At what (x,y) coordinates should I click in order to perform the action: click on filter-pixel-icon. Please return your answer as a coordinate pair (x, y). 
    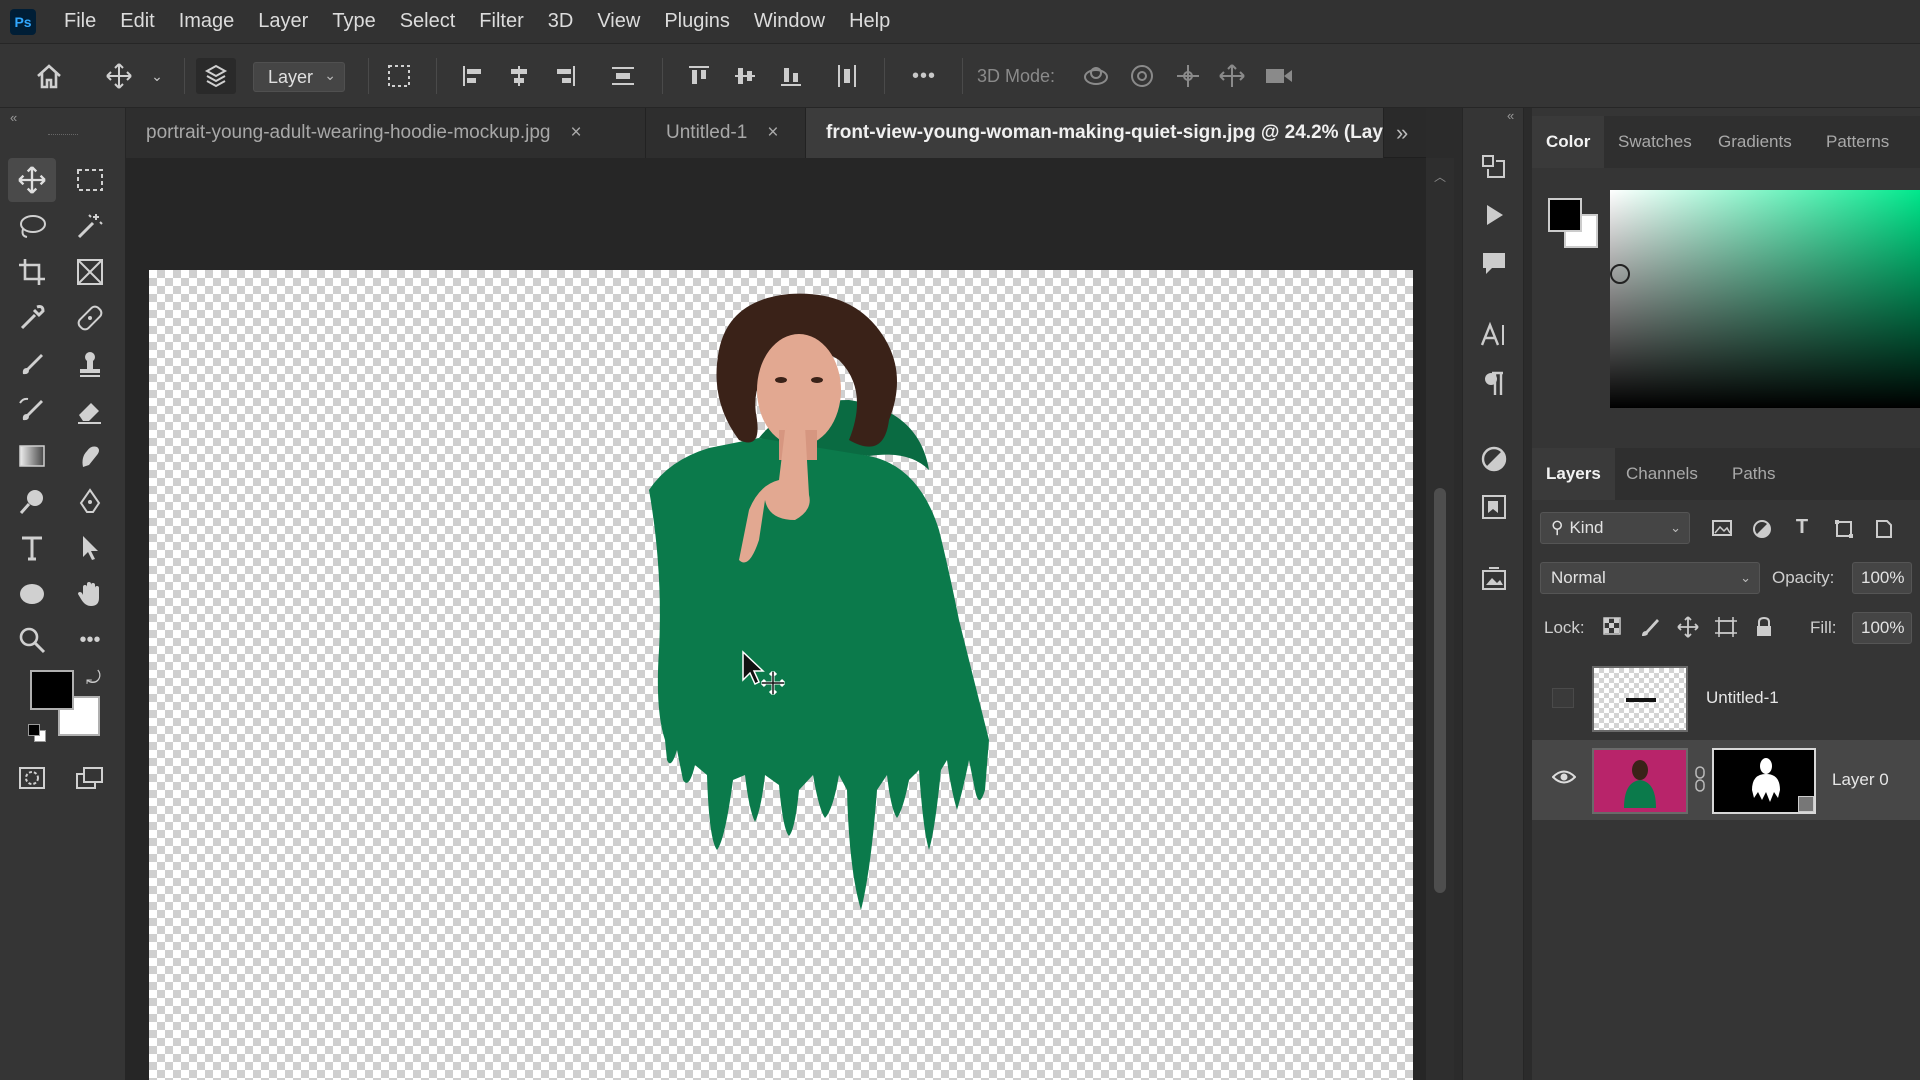
    Looking at the image, I should click on (1722, 531).